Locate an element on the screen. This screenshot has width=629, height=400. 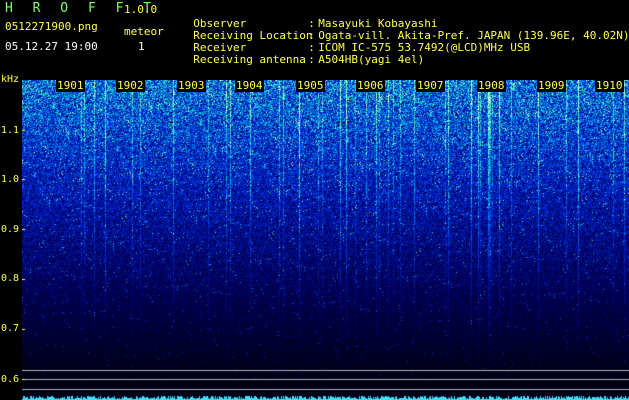
filename: 0512271900.png is located at coordinates (51, 26).